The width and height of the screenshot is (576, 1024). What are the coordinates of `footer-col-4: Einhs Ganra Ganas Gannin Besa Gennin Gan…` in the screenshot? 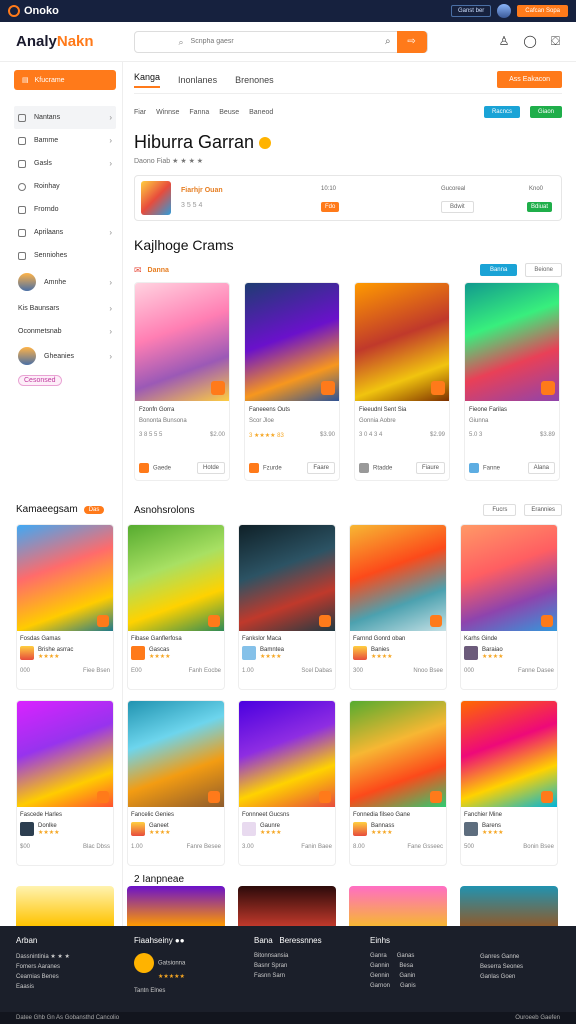 It's located at (393, 962).